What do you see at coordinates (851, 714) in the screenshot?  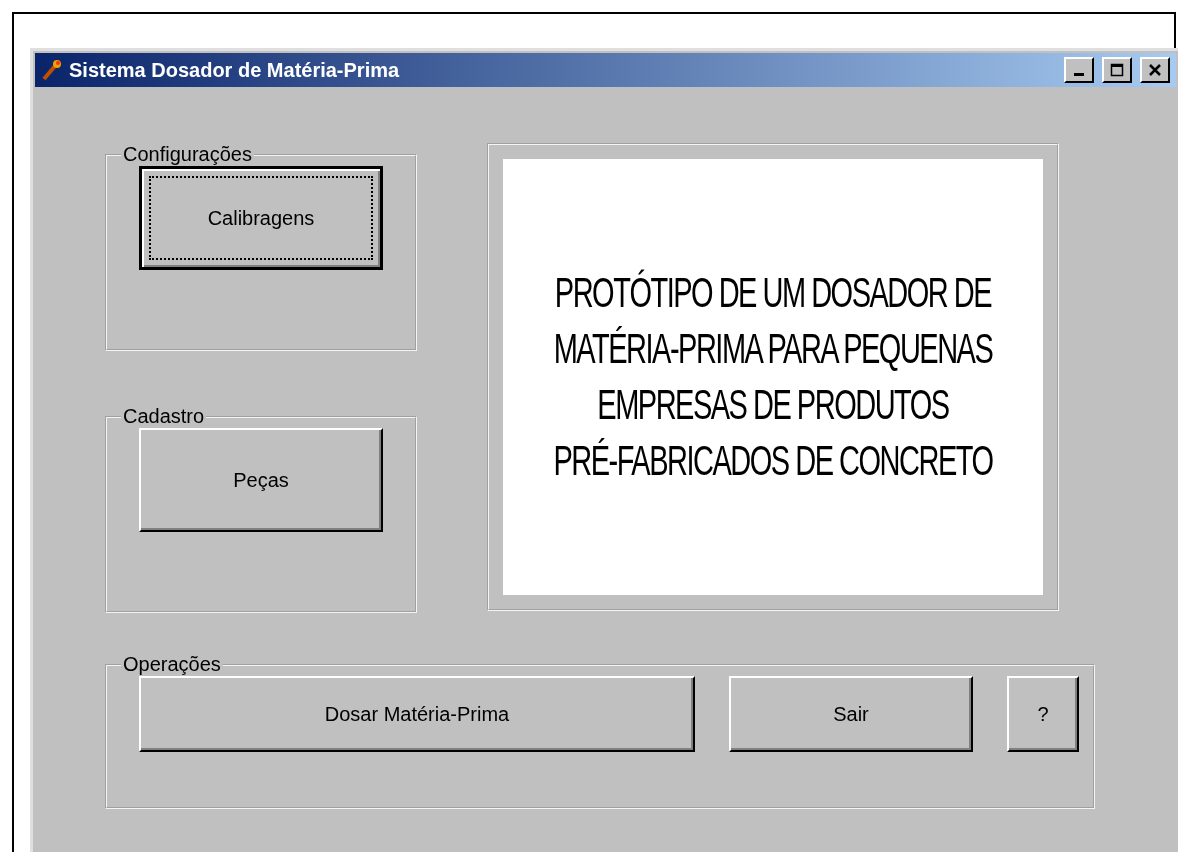 I see `action-button: Sair` at bounding box center [851, 714].